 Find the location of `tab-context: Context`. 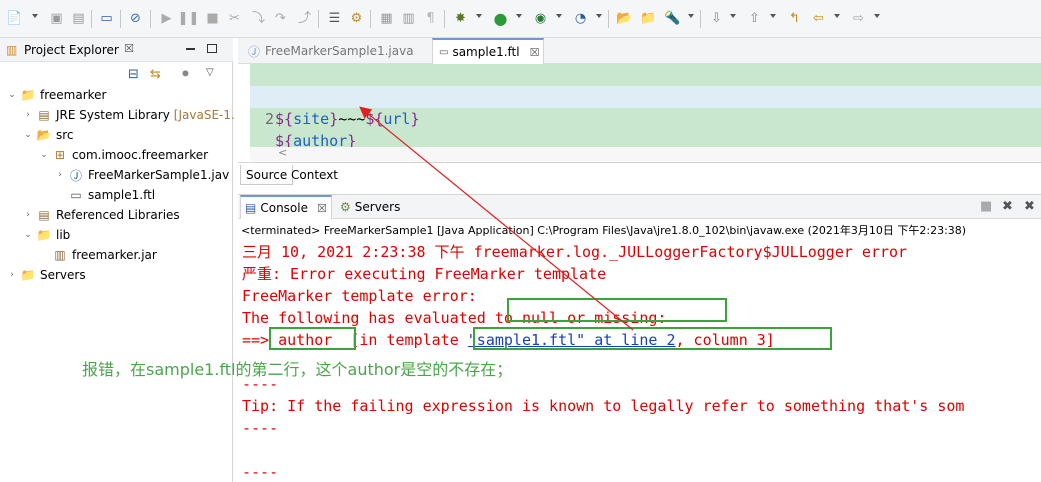

tab-context: Context is located at coordinates (314, 175).